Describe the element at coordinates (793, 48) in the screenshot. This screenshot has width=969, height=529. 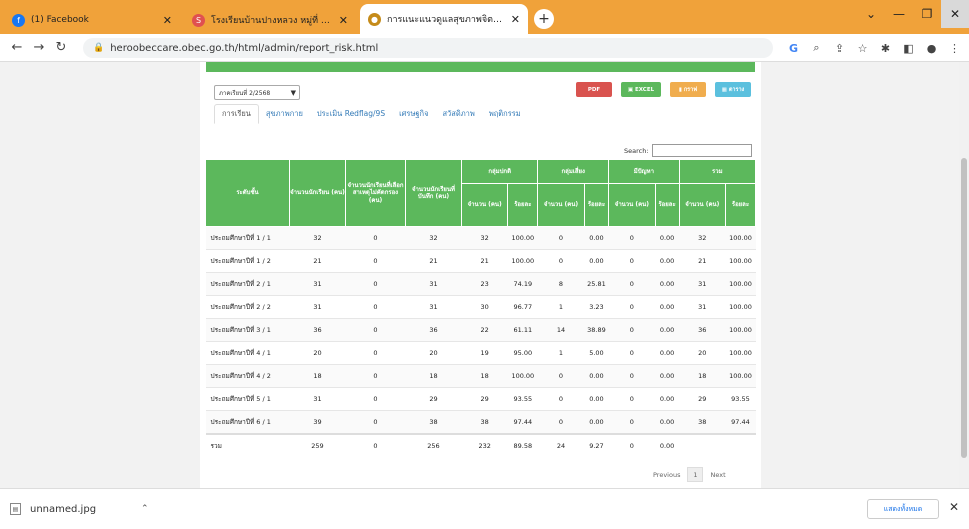
I see `google-icon: G` at that location.